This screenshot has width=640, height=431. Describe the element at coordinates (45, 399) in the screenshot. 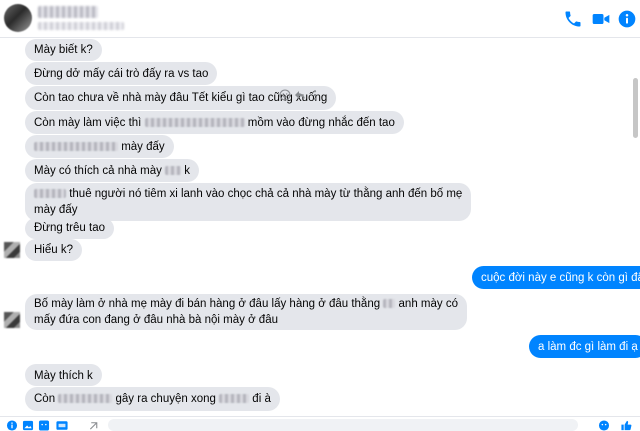

I see `message-text: Còn` at that location.